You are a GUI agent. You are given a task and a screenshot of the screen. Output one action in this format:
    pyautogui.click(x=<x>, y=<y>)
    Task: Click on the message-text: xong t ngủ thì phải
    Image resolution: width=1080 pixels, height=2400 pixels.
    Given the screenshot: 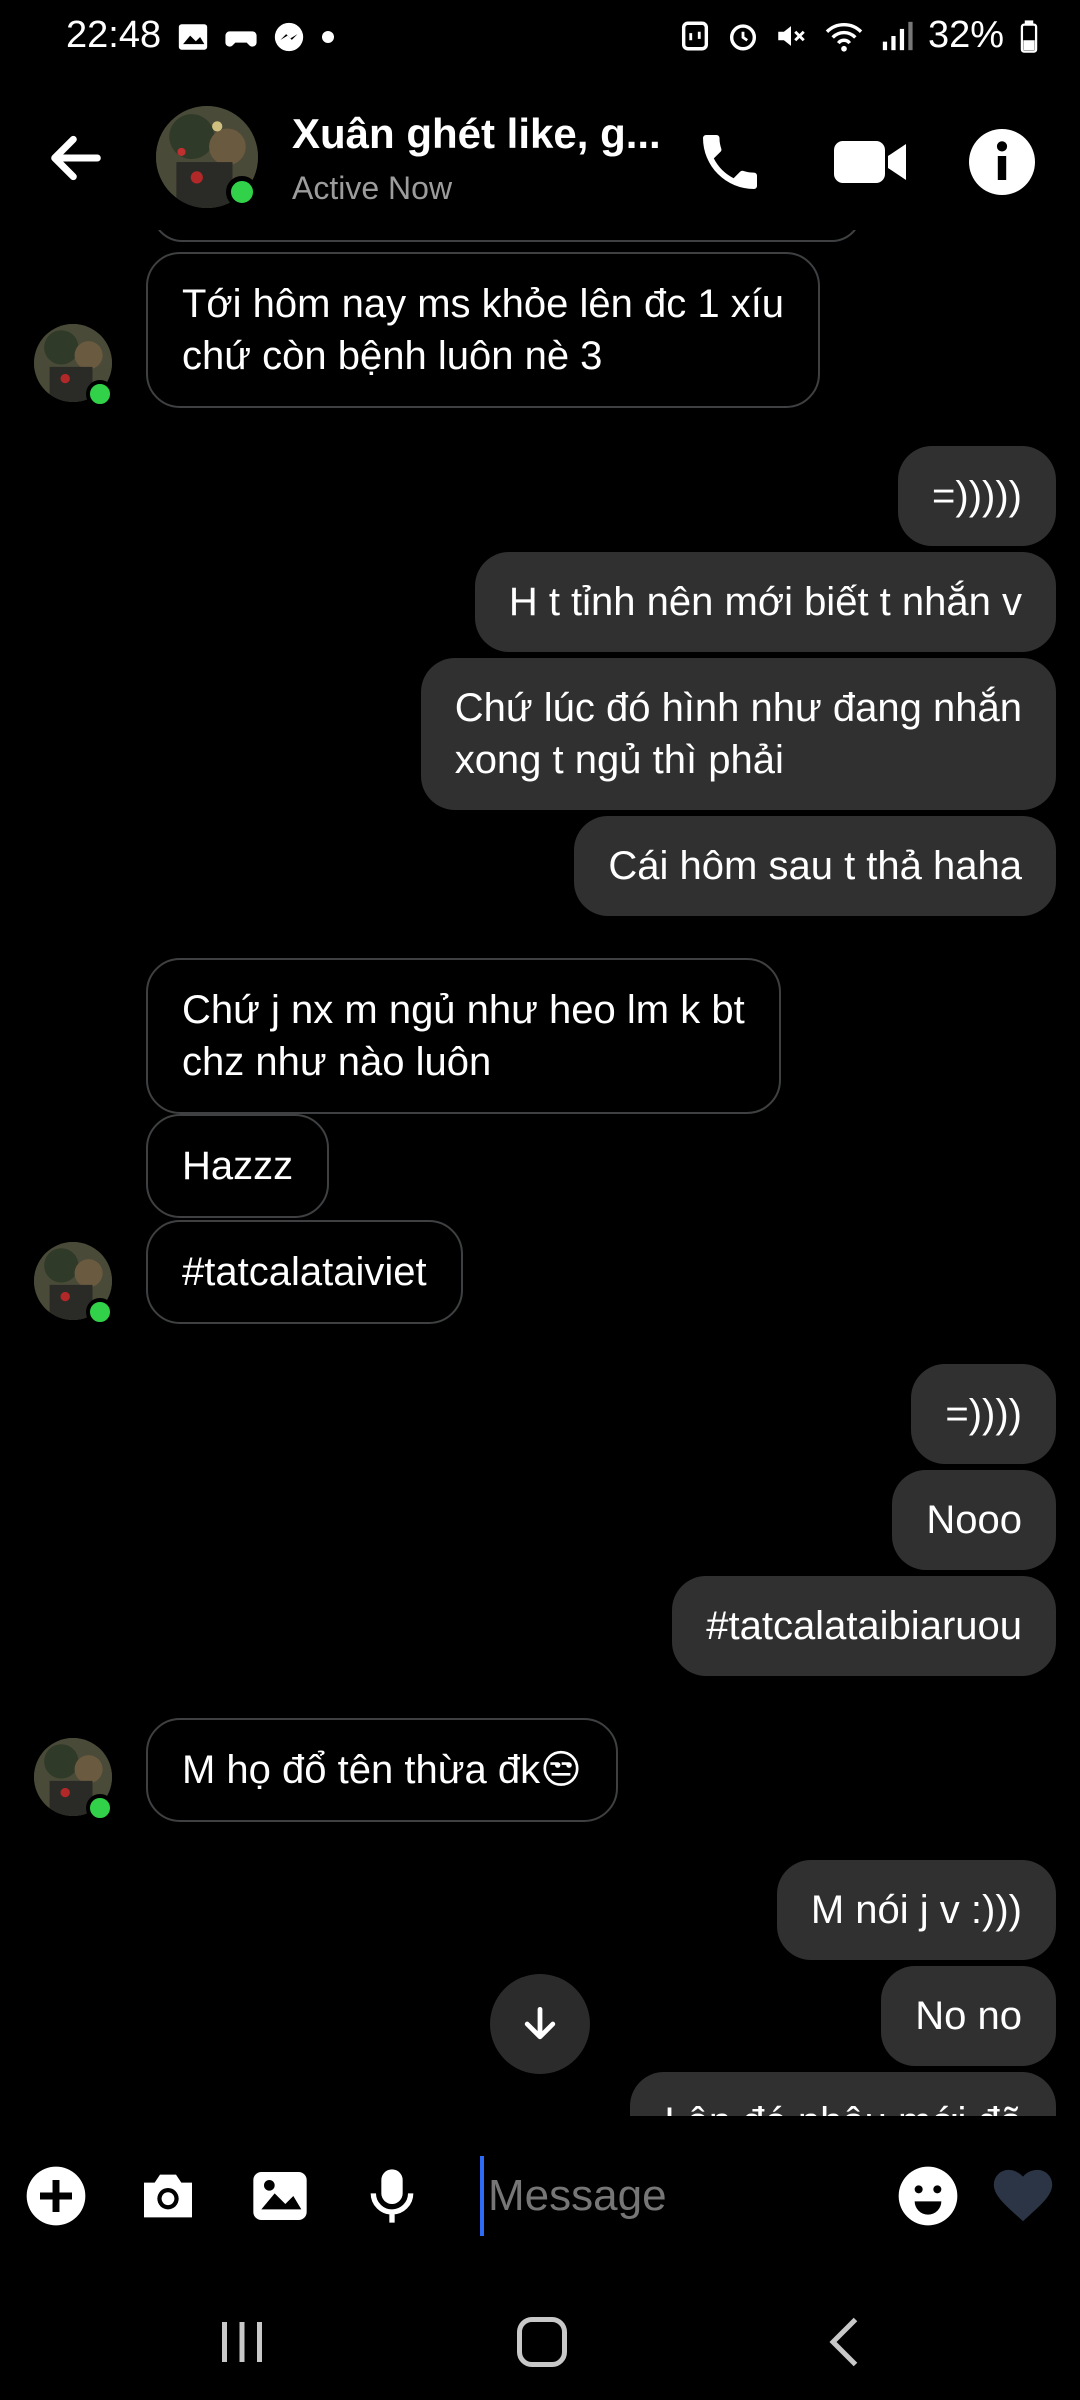 What is the action you would take?
    pyautogui.click(x=619, y=760)
    